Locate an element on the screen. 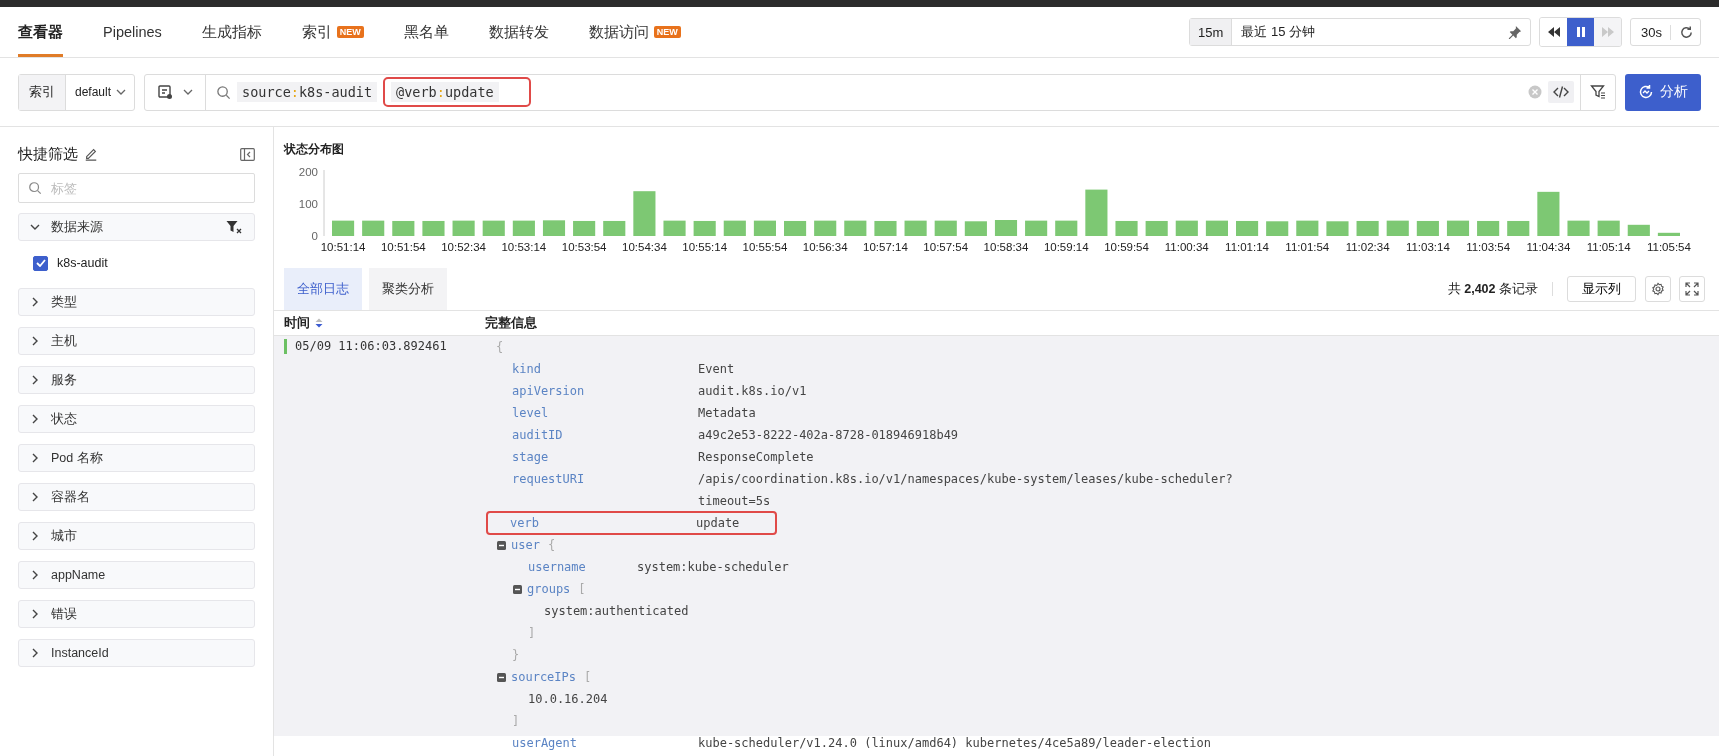  facet-header: 状态 is located at coordinates (136, 419).